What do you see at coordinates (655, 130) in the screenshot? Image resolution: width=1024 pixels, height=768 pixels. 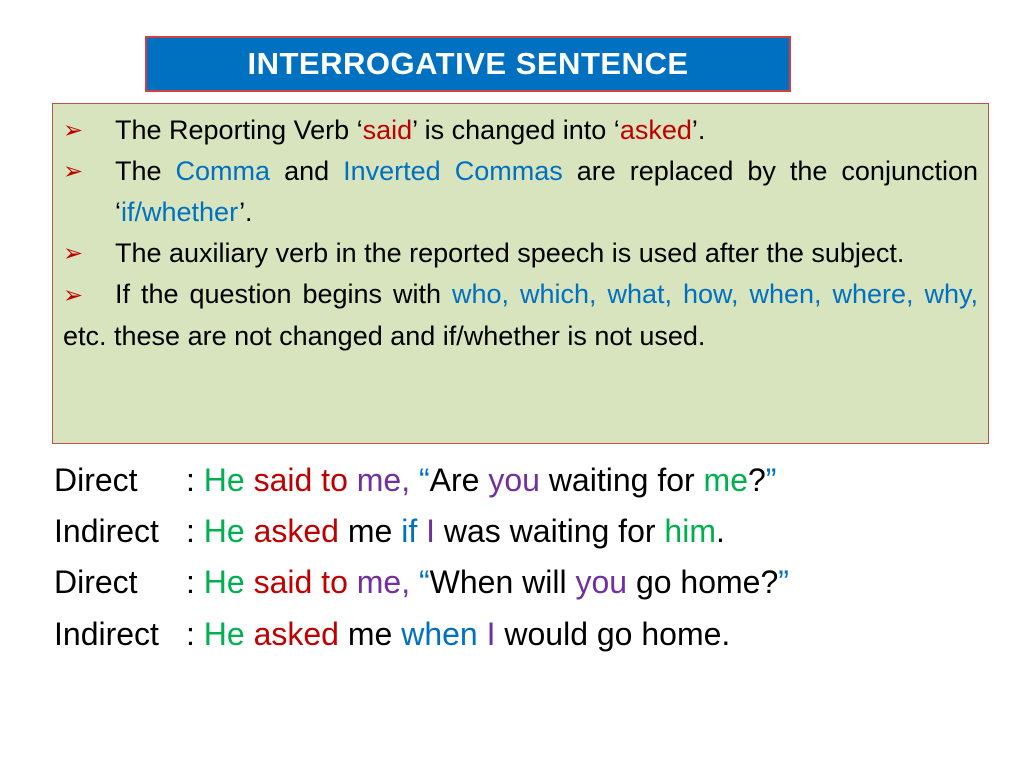 I see `highlight: asked` at bounding box center [655, 130].